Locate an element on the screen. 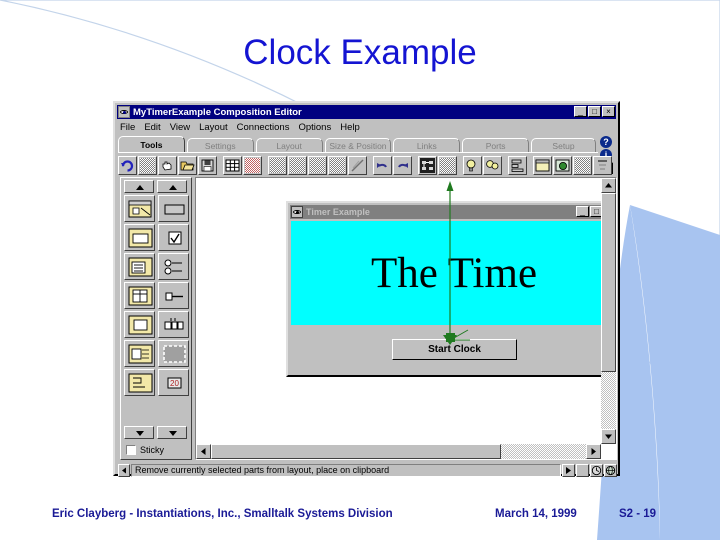 The height and width of the screenshot is (540, 720). duplicate-icon is located at coordinates (337, 165).